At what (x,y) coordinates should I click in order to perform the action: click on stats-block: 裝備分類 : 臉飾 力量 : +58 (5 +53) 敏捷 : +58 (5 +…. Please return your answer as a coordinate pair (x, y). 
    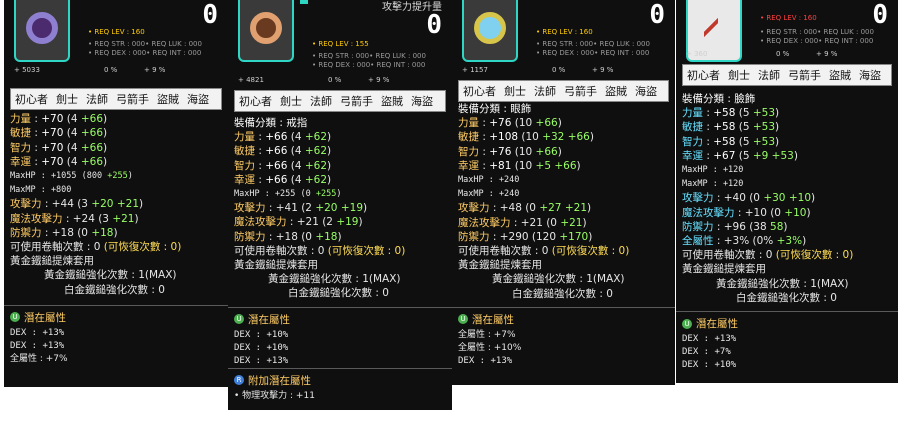
    Looking at the image, I should click on (787, 198).